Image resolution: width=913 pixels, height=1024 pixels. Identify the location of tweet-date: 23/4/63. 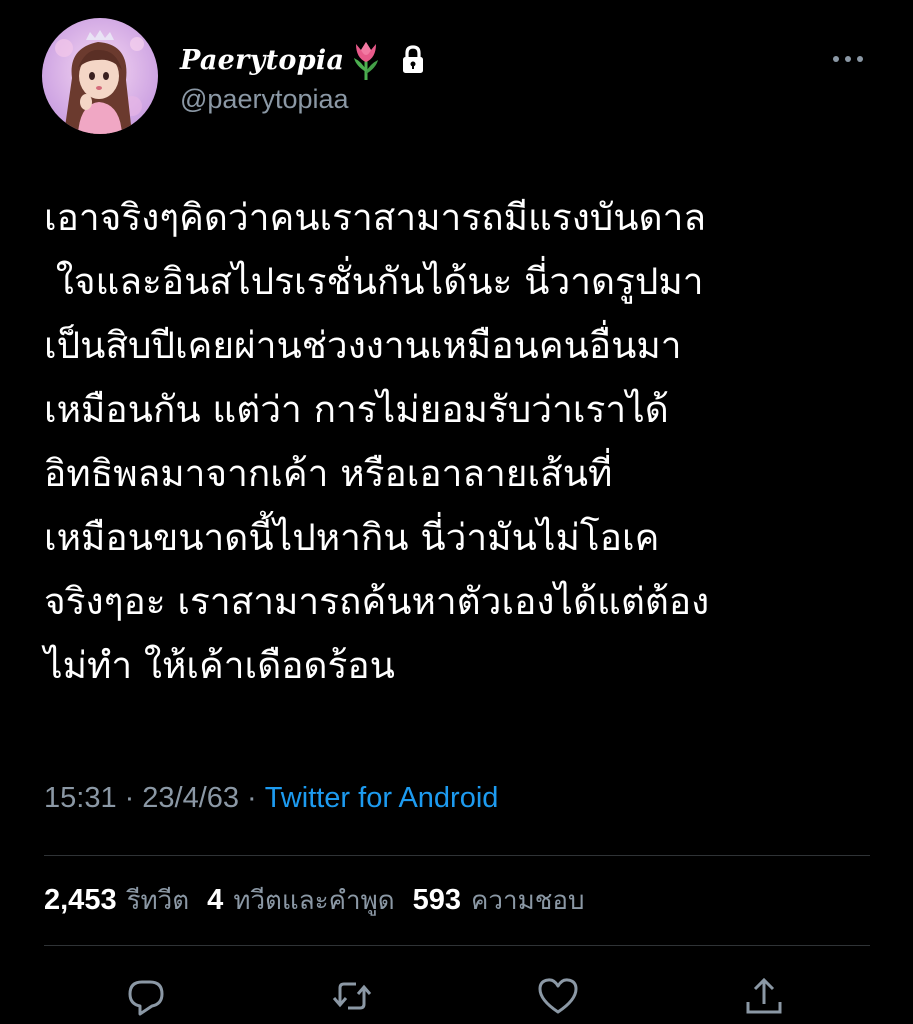
(190, 798).